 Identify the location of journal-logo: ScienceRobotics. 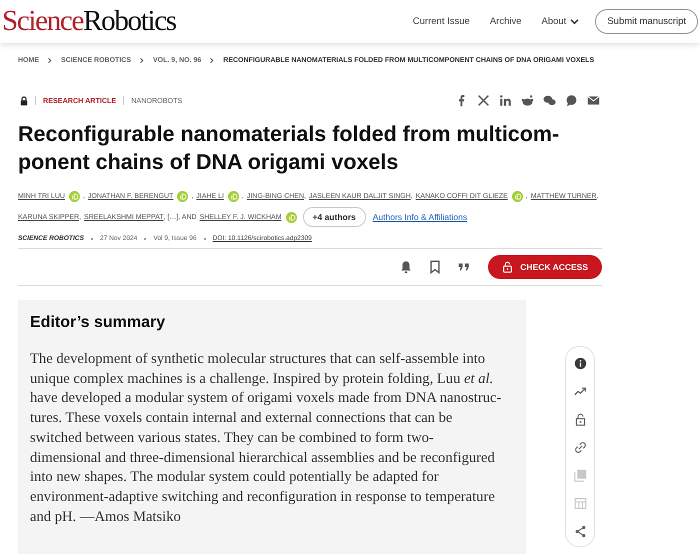
(88, 21).